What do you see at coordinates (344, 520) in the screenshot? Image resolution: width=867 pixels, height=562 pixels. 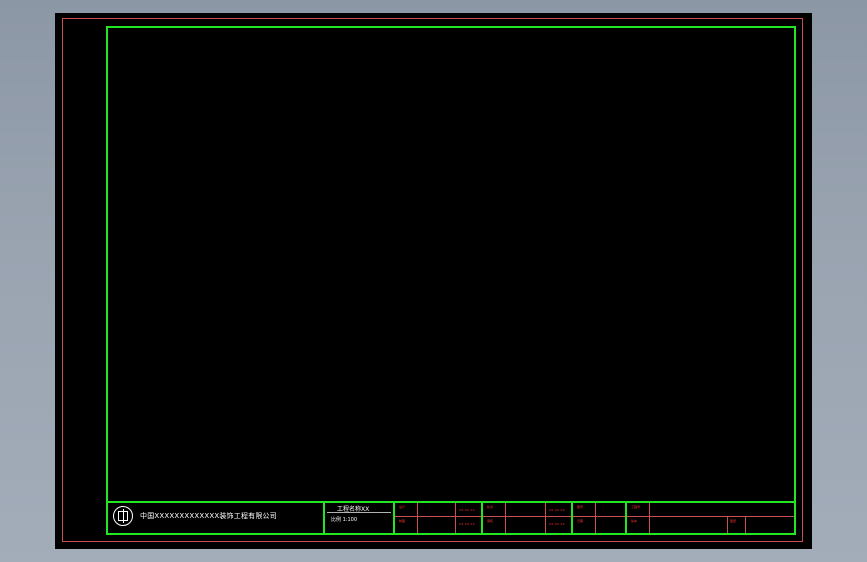 I see `drawing-scale: 比例 1:100` at bounding box center [344, 520].